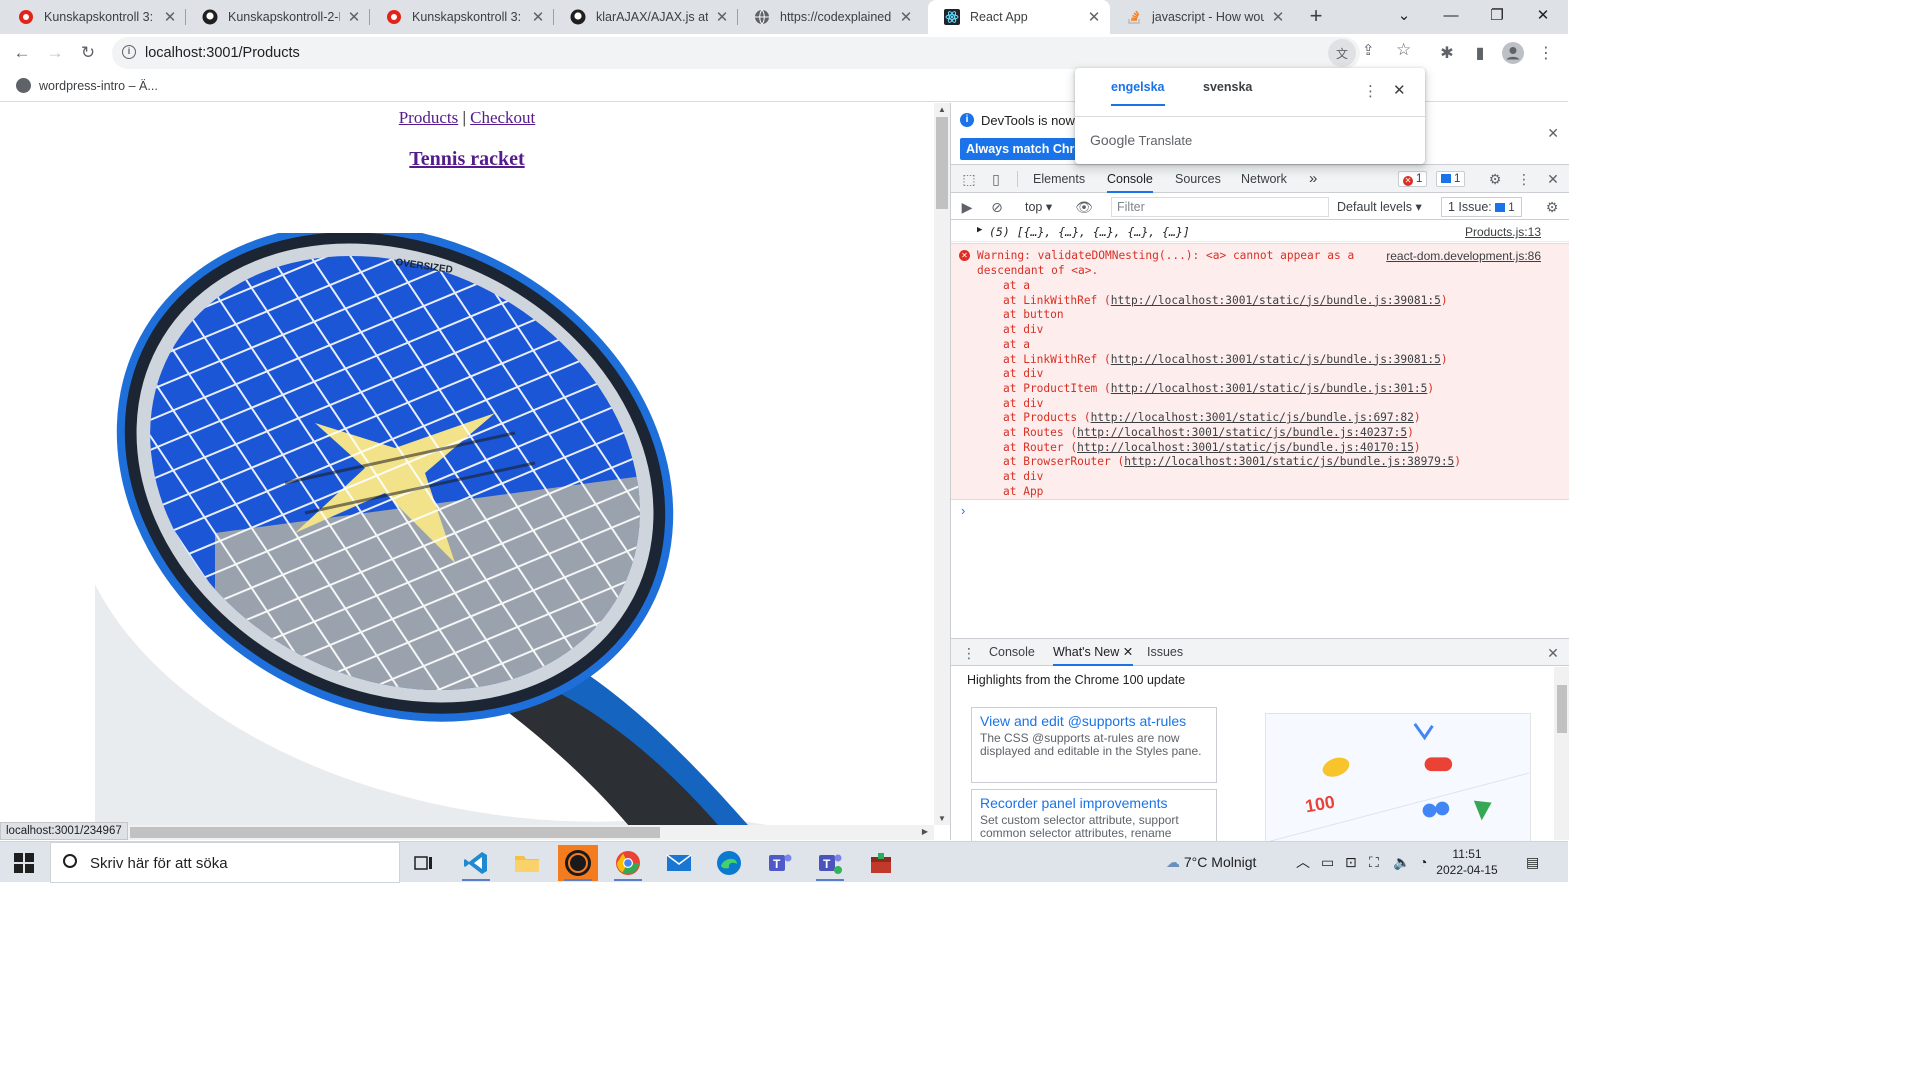 The width and height of the screenshot is (1920, 1080). Describe the element at coordinates (1497, 17) in the screenshot. I see `maximize-button: ❐` at that location.